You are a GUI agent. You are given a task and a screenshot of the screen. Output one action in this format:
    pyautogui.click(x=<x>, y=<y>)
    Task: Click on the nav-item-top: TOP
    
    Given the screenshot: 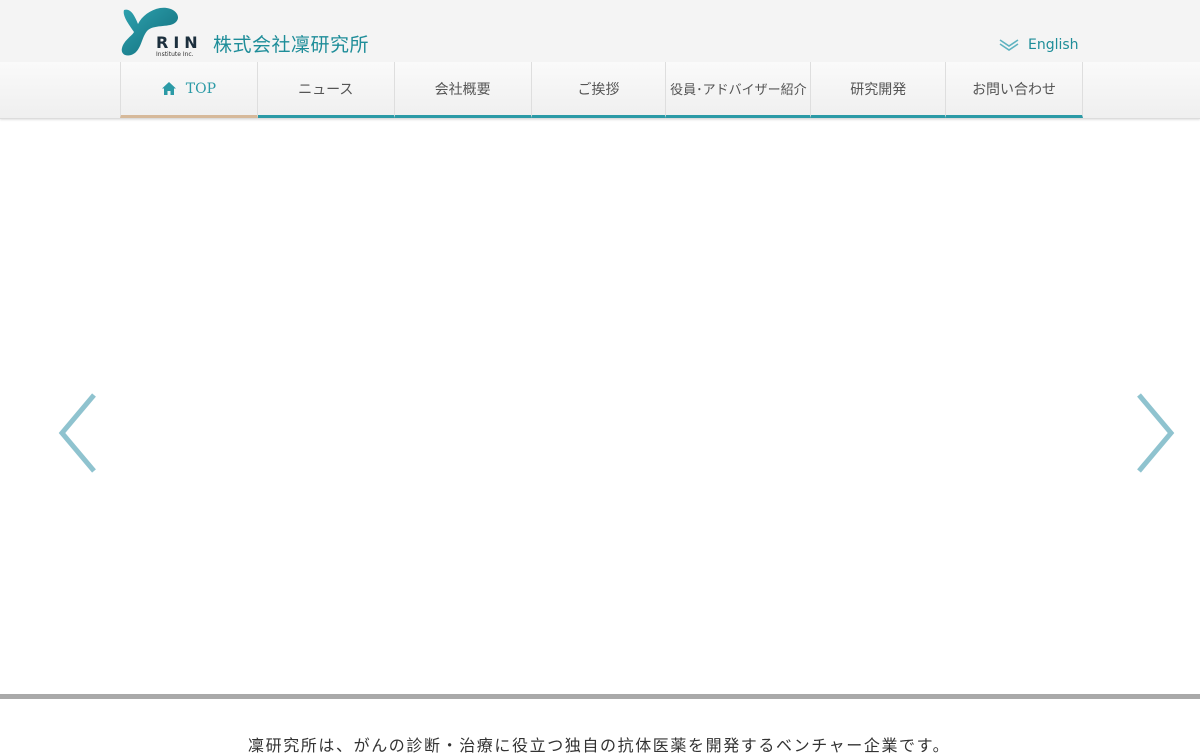 What is the action you would take?
    pyautogui.click(x=189, y=90)
    